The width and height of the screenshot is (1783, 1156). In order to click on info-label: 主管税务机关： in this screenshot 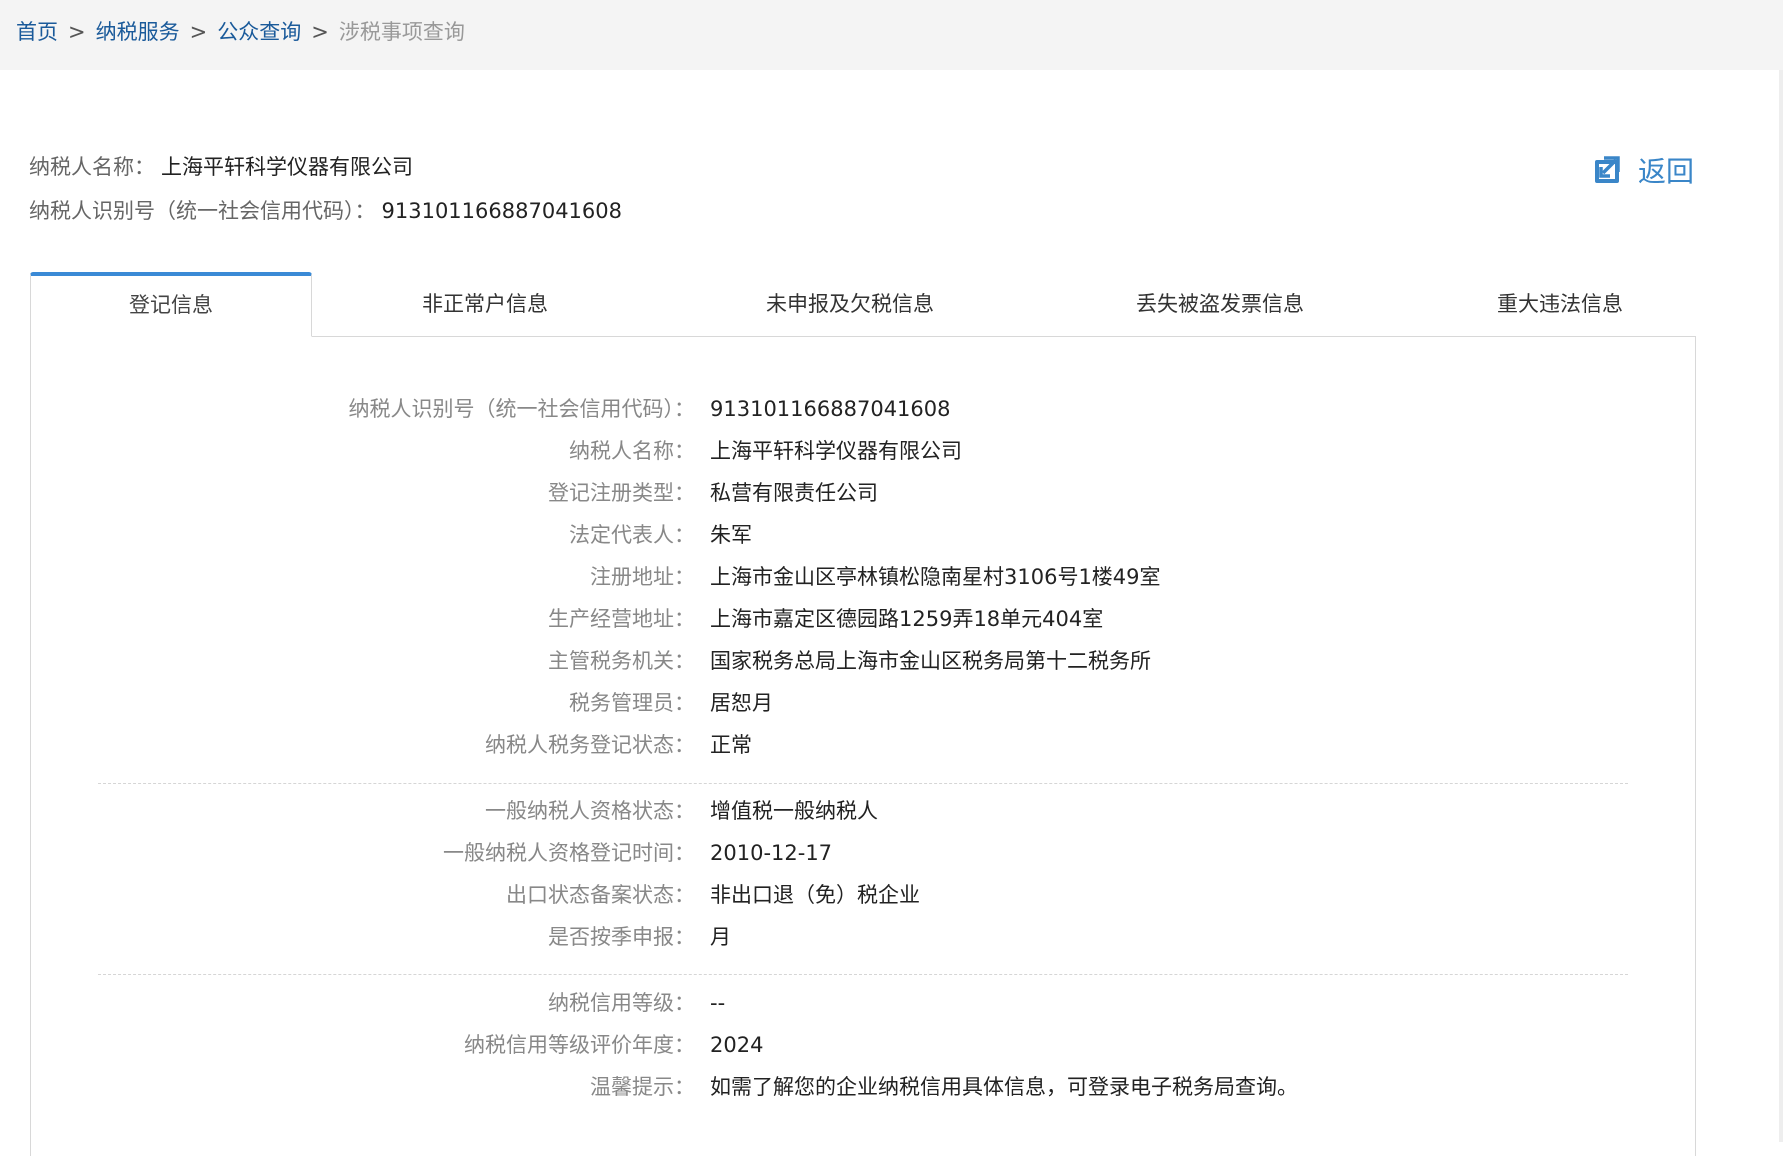, I will do `click(621, 661)`.